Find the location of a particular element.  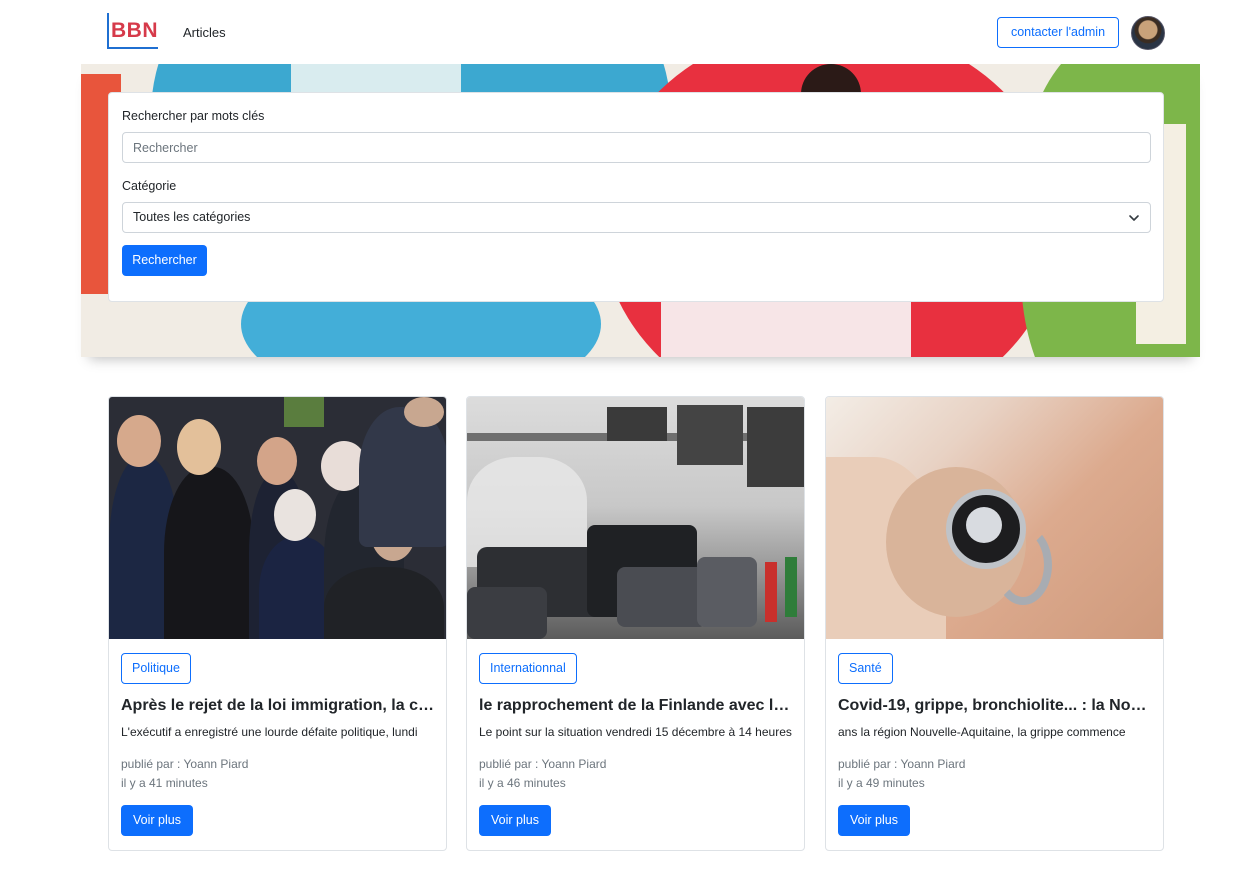

category-select: Toutes les catégories is located at coordinates (636, 217).